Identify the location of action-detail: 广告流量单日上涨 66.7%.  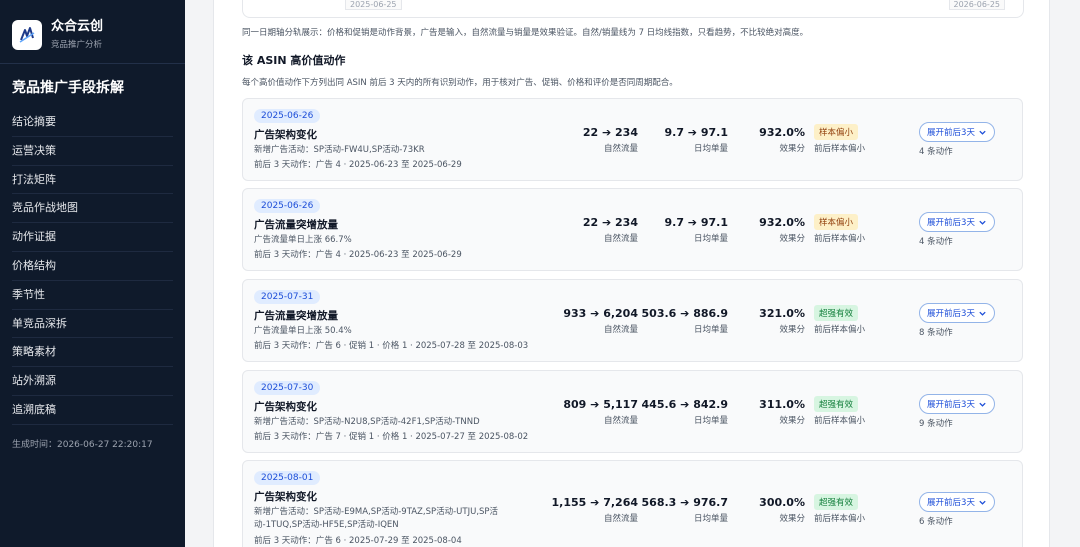
(303, 240).